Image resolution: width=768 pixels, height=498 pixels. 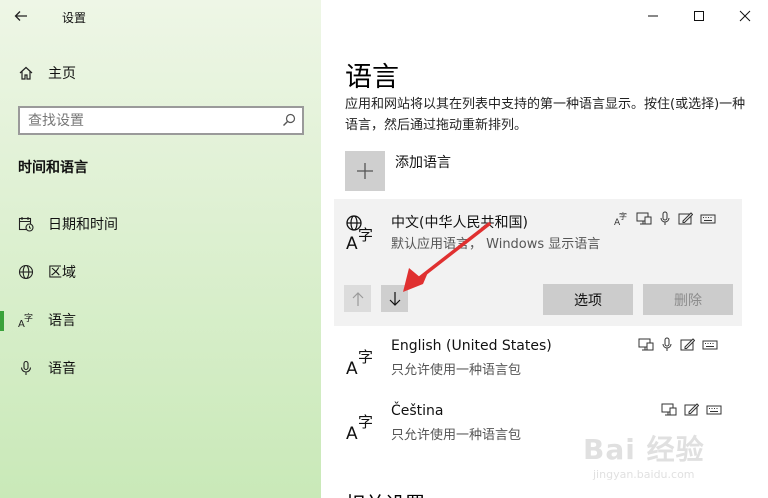 I want to click on related-settings-heading: 相关设置, so click(x=385, y=493).